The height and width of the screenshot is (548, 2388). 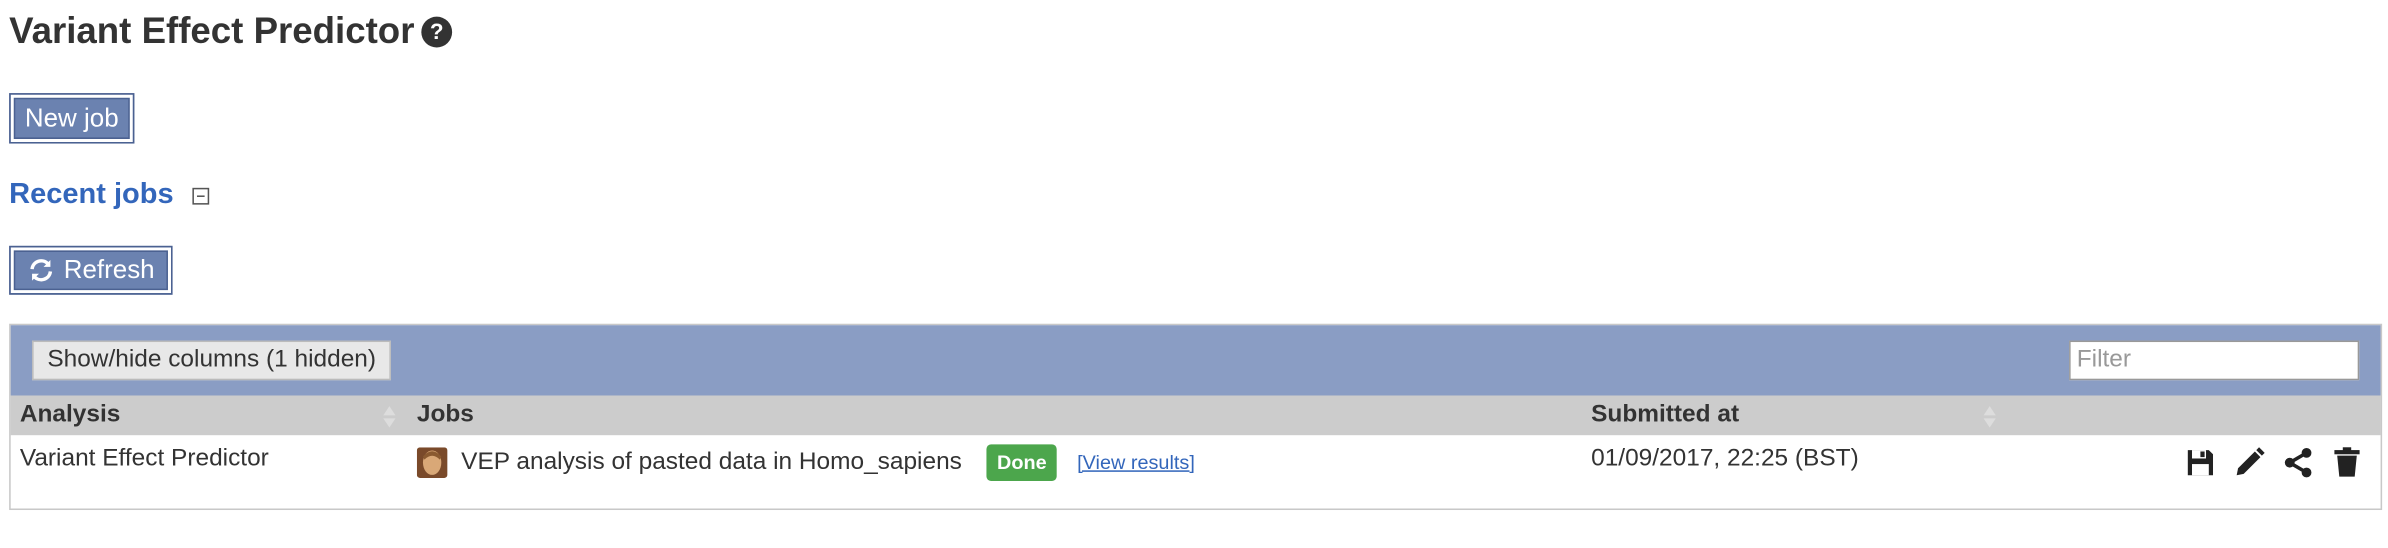 What do you see at coordinates (2347, 463) in the screenshot?
I see `delete-icon` at bounding box center [2347, 463].